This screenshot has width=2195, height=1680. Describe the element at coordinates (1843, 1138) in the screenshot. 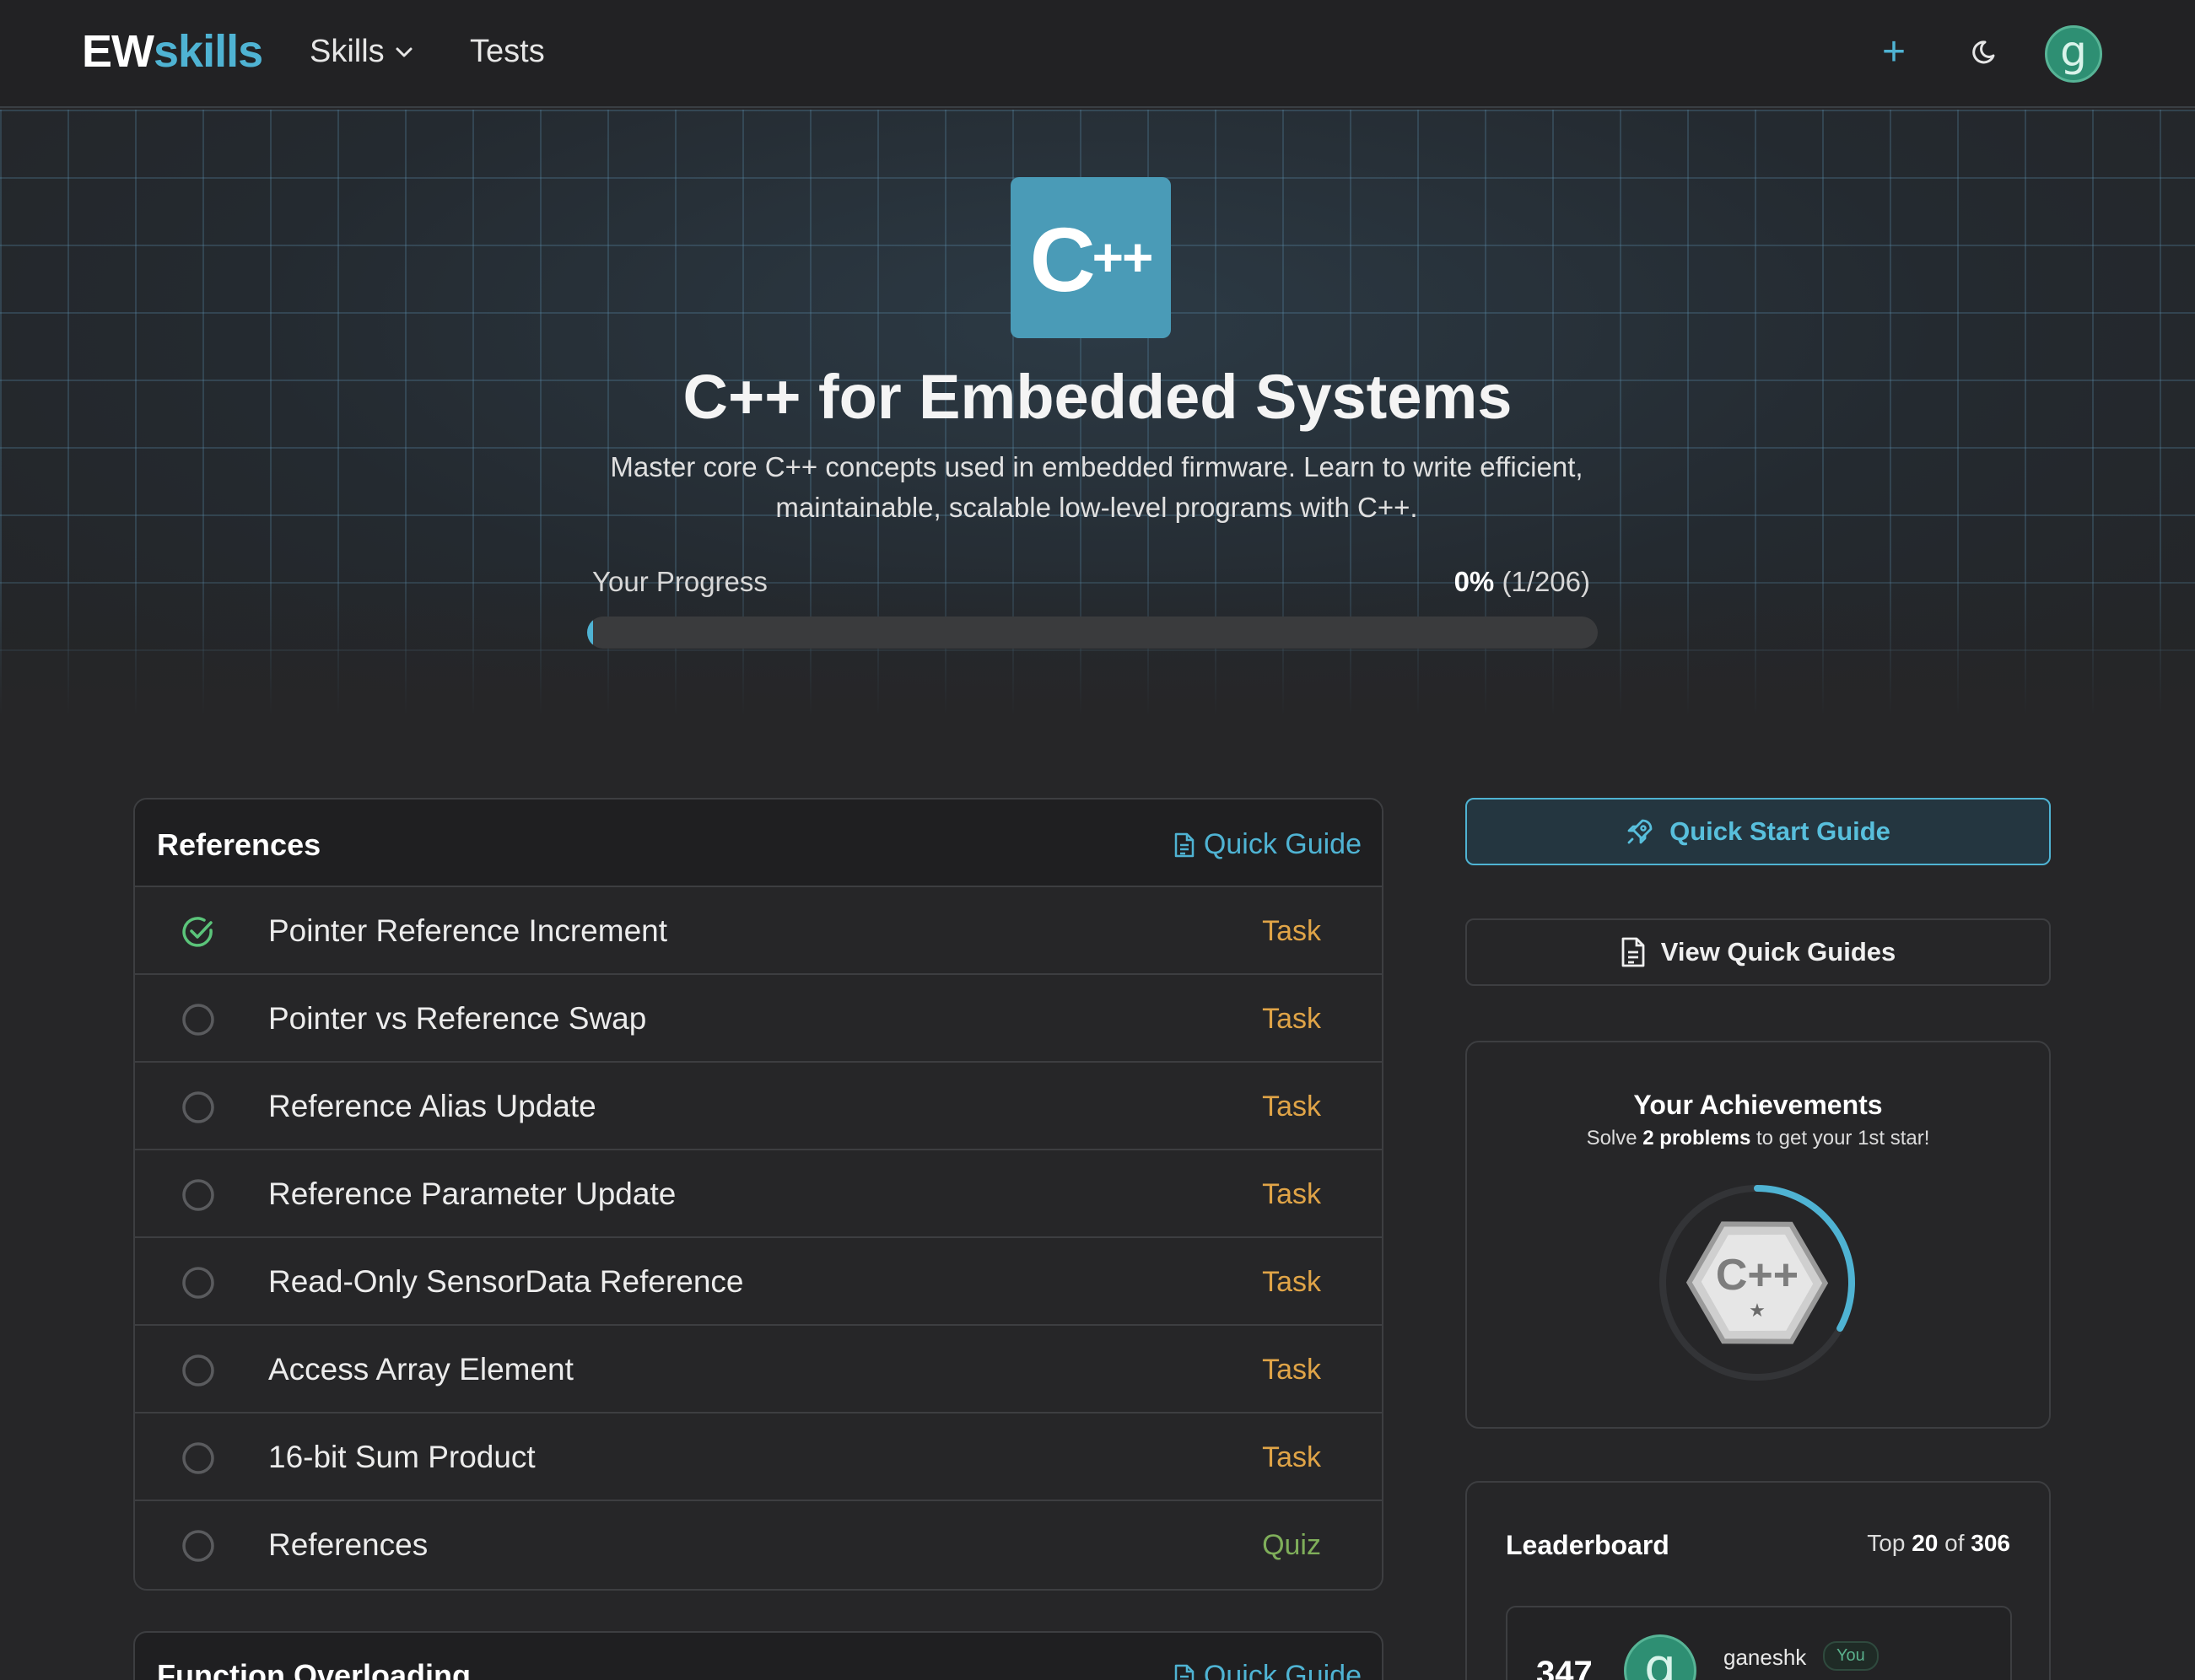

I see `achievements-sub-post: to get your 1st star!` at that location.